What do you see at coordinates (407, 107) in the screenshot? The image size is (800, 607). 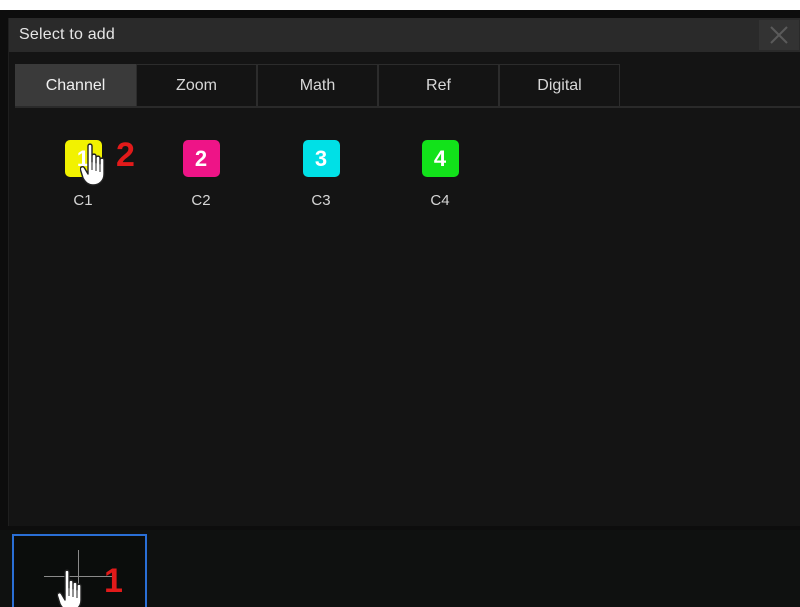 I see `tab-divider` at bounding box center [407, 107].